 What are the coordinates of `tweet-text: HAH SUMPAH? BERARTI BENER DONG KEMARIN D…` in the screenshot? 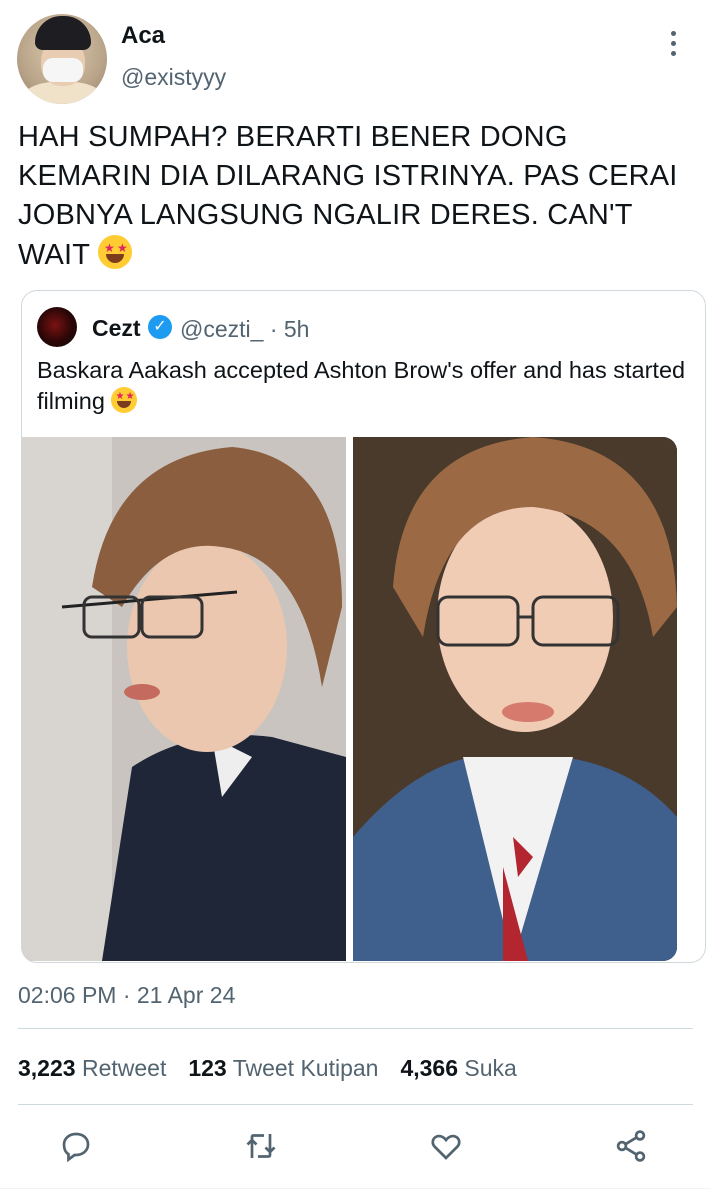 It's located at (358, 196).